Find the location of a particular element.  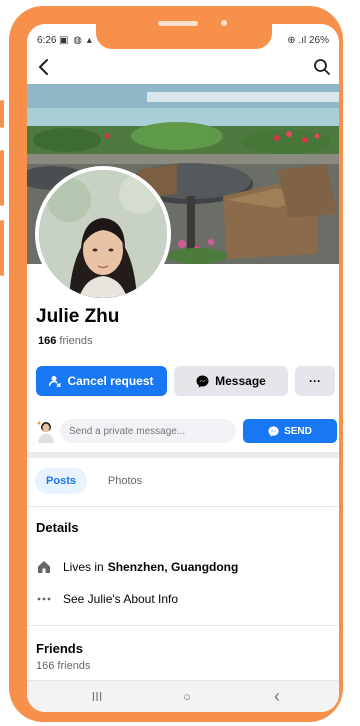

cancel-request-button: Cancel request is located at coordinates (101, 381).